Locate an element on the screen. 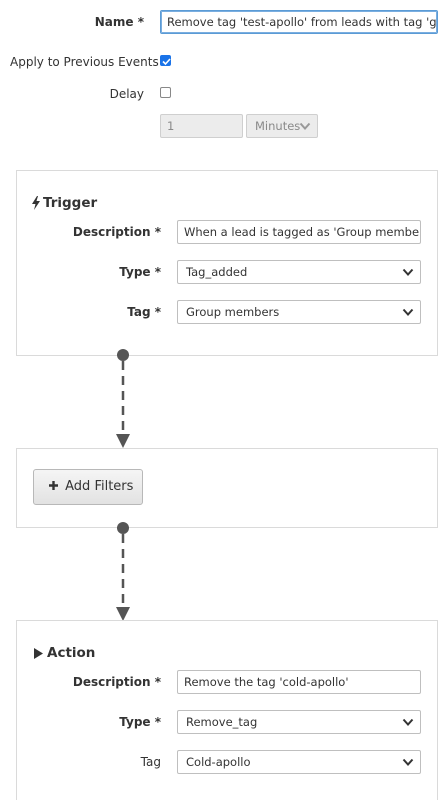 The image size is (444, 800). delay-unit-select: Minutes is located at coordinates (282, 126).